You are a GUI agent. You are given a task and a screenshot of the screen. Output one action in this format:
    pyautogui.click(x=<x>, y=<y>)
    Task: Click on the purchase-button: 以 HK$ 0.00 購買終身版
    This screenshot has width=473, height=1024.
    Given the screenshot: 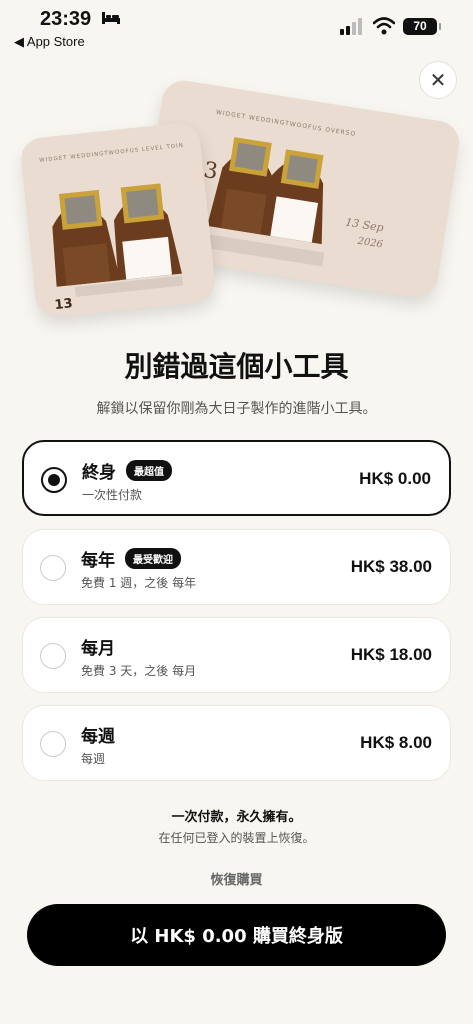 What is the action you would take?
    pyautogui.click(x=236, y=935)
    